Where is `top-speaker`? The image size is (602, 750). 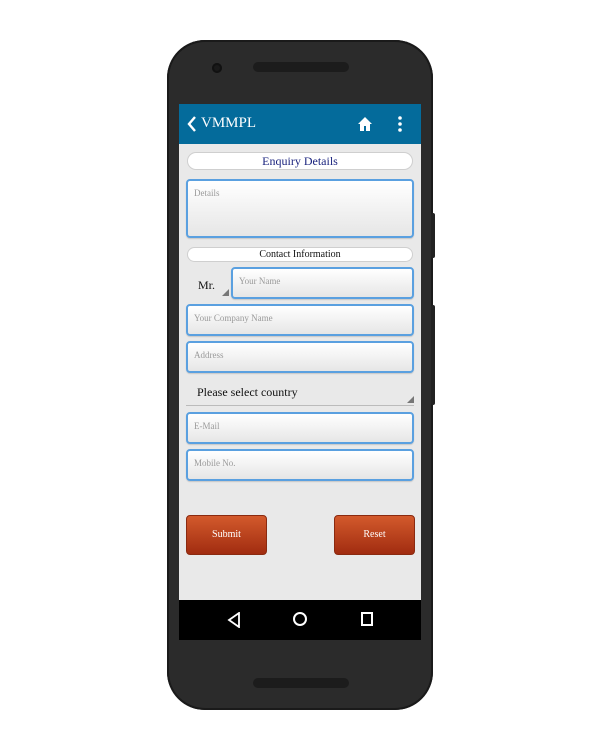
top-speaker is located at coordinates (301, 67).